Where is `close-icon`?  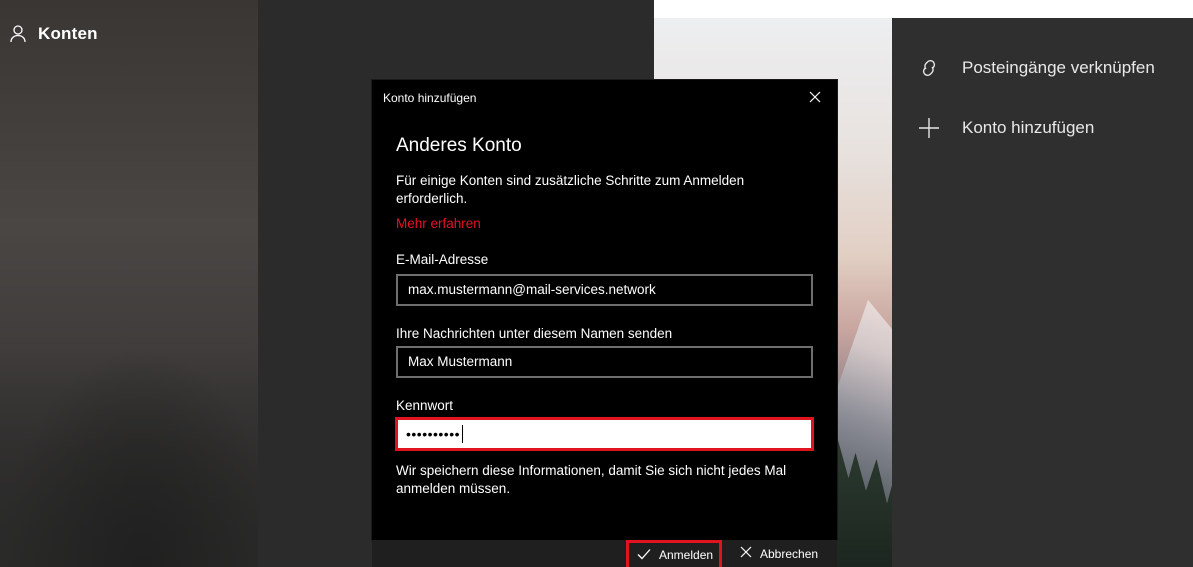 close-icon is located at coordinates (815, 97).